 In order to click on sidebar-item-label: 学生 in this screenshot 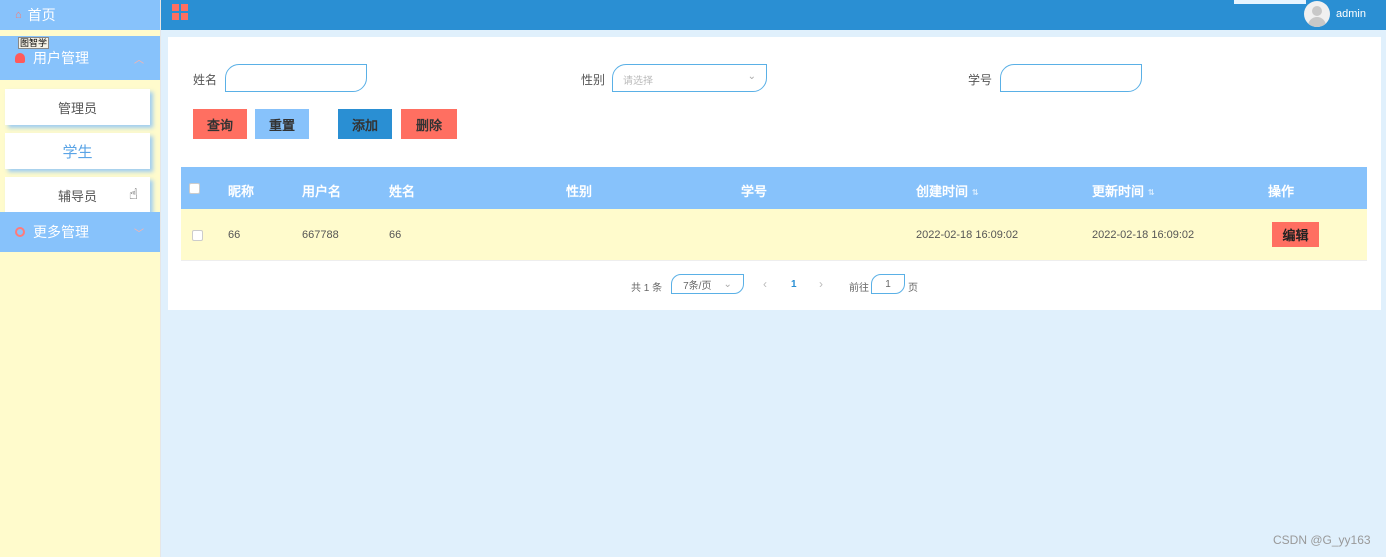, I will do `click(77, 152)`.